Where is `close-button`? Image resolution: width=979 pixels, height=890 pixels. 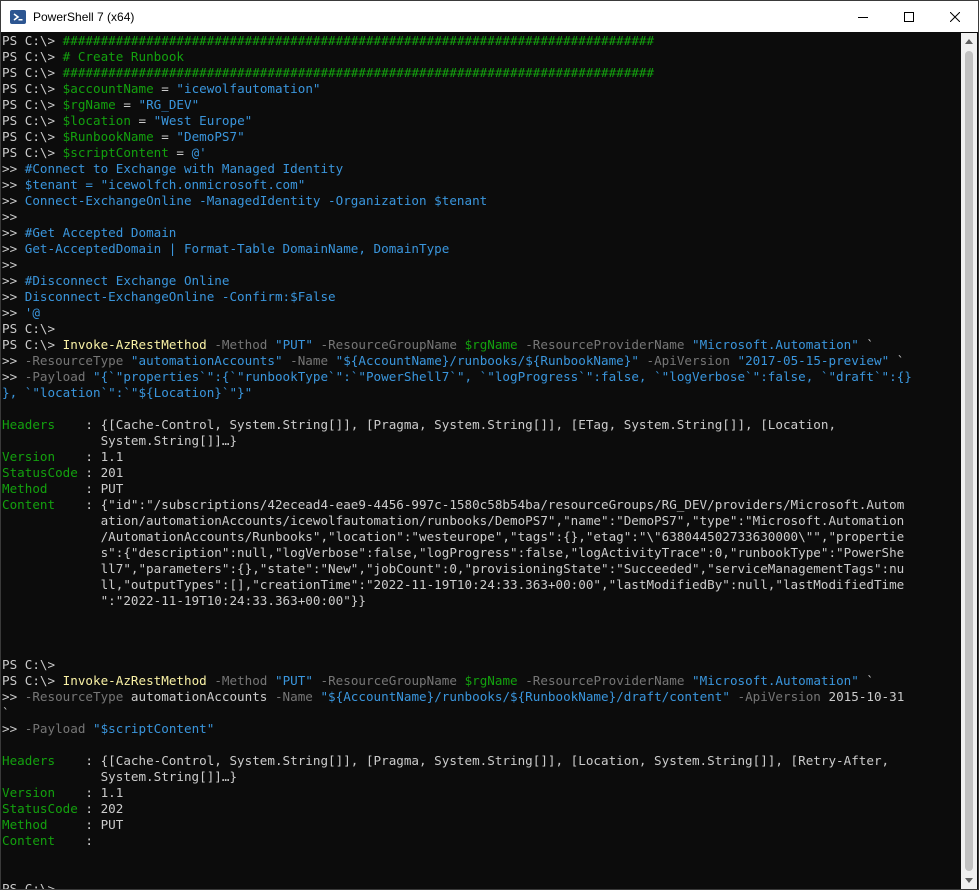 close-button is located at coordinates (955, 16).